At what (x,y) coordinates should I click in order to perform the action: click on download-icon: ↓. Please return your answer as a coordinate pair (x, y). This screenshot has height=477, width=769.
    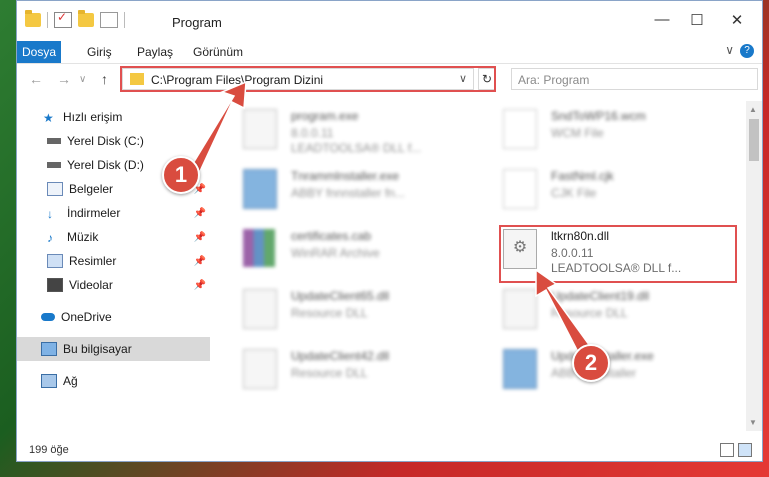
    Looking at the image, I should click on (50, 214).